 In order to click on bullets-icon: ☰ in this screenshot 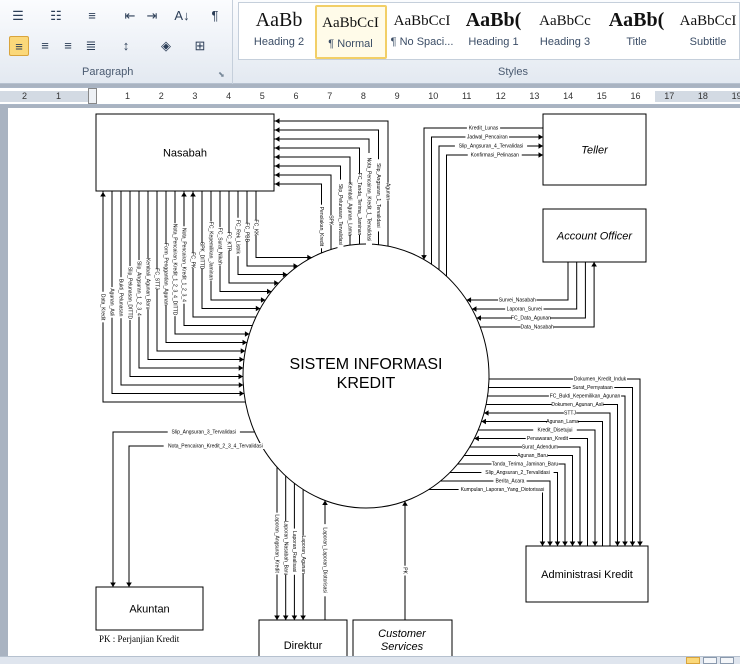, I will do `click(18, 16)`.